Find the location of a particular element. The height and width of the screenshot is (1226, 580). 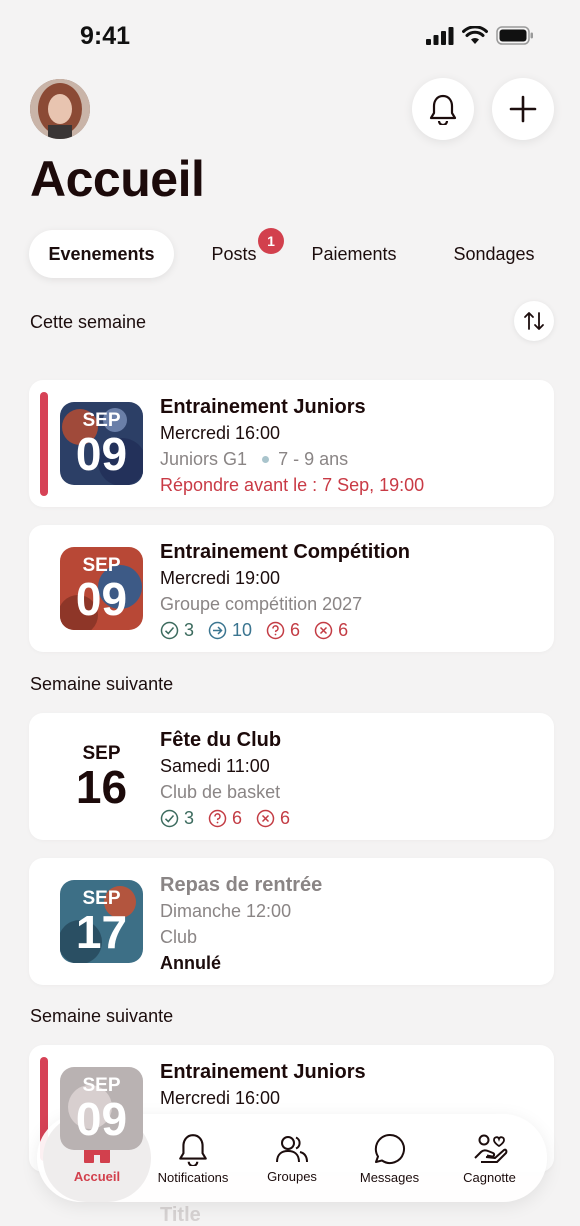

nav-messages: Messages is located at coordinates (389, 1158).